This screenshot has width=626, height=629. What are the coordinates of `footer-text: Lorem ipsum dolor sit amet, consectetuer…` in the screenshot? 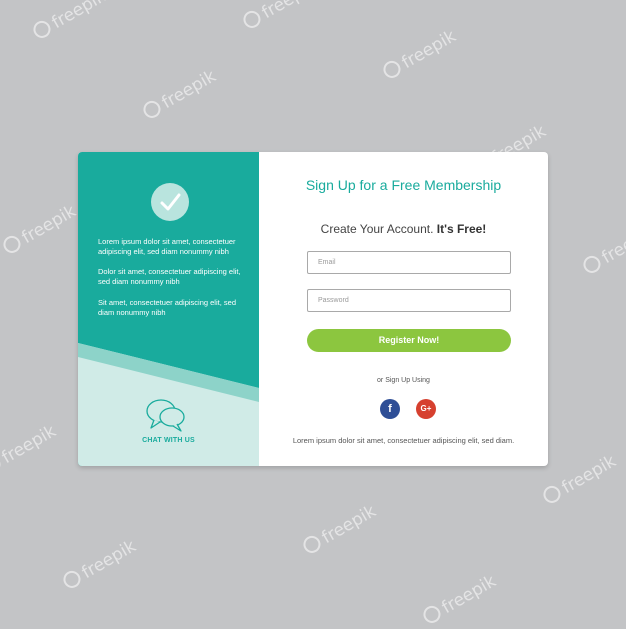 It's located at (403, 440).